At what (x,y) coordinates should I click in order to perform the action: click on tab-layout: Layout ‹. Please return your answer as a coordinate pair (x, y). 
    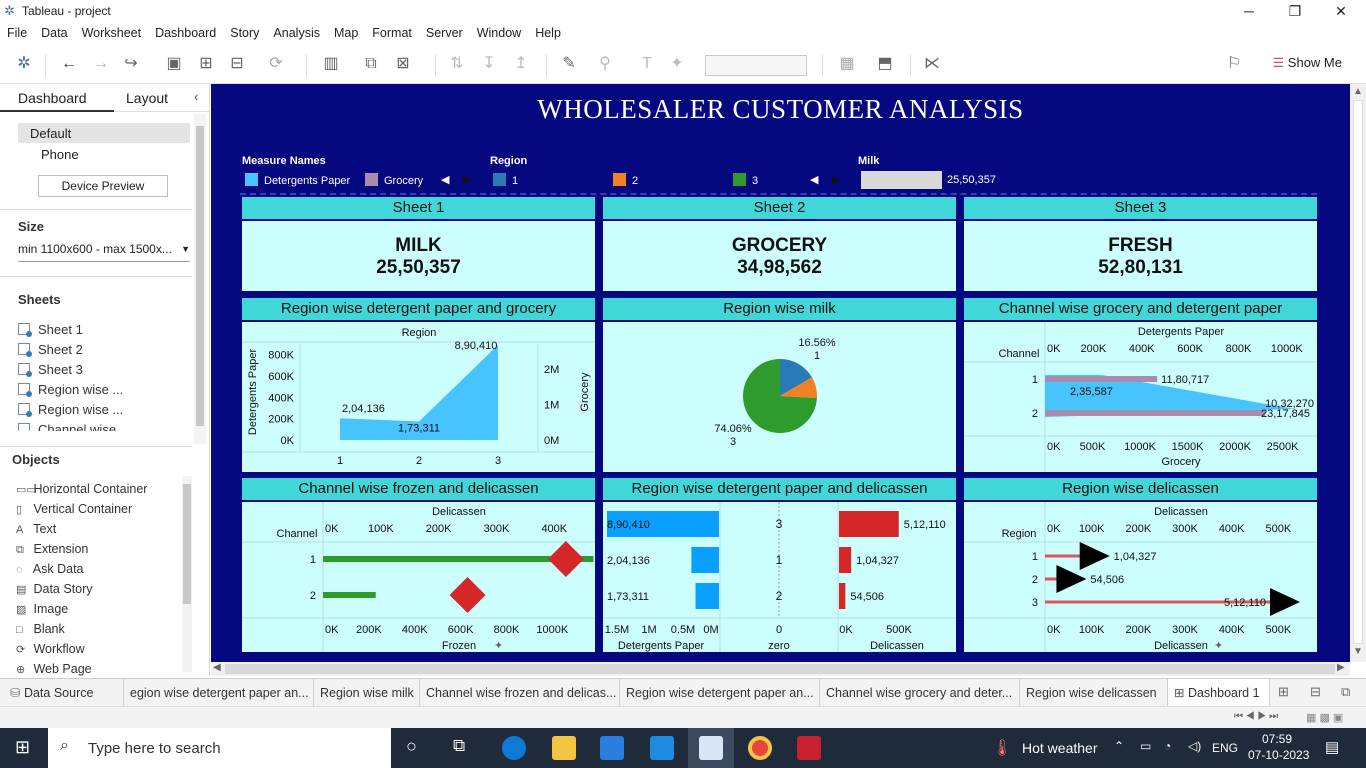
    Looking at the image, I should click on (162, 98).